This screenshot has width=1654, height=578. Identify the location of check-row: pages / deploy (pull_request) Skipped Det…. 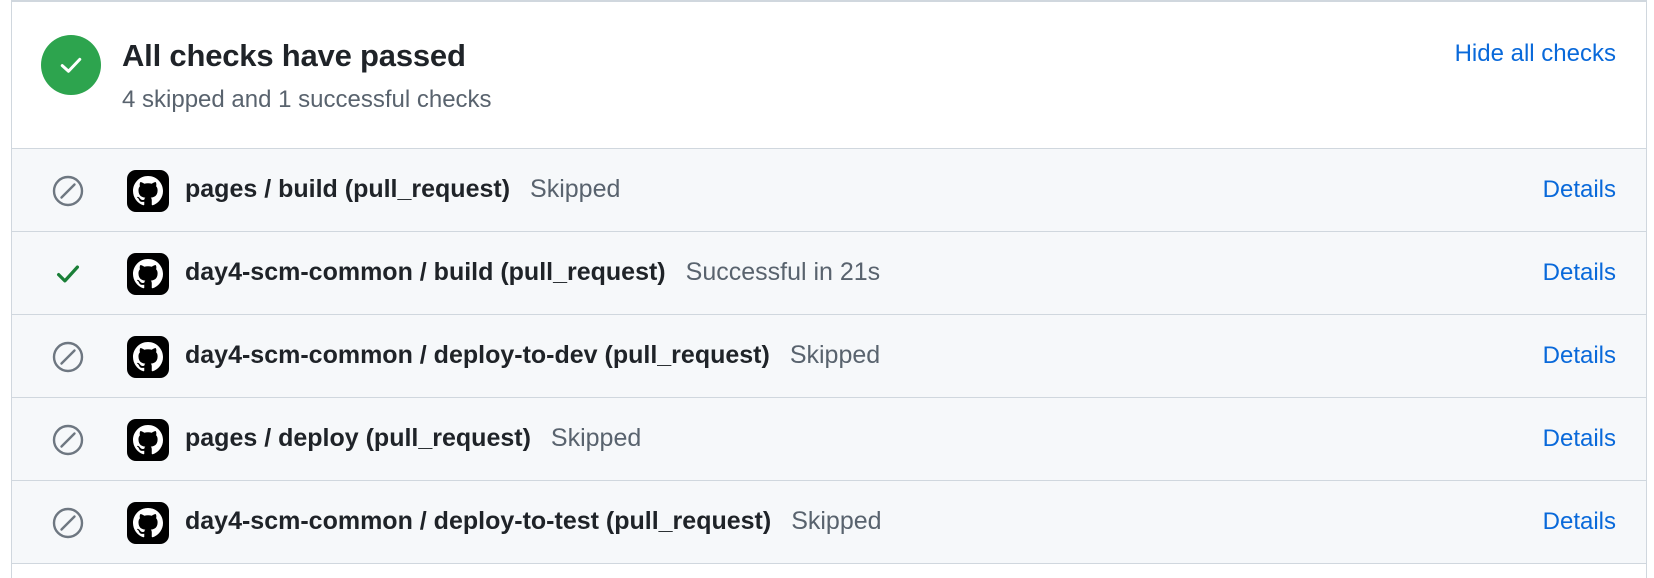
(829, 439).